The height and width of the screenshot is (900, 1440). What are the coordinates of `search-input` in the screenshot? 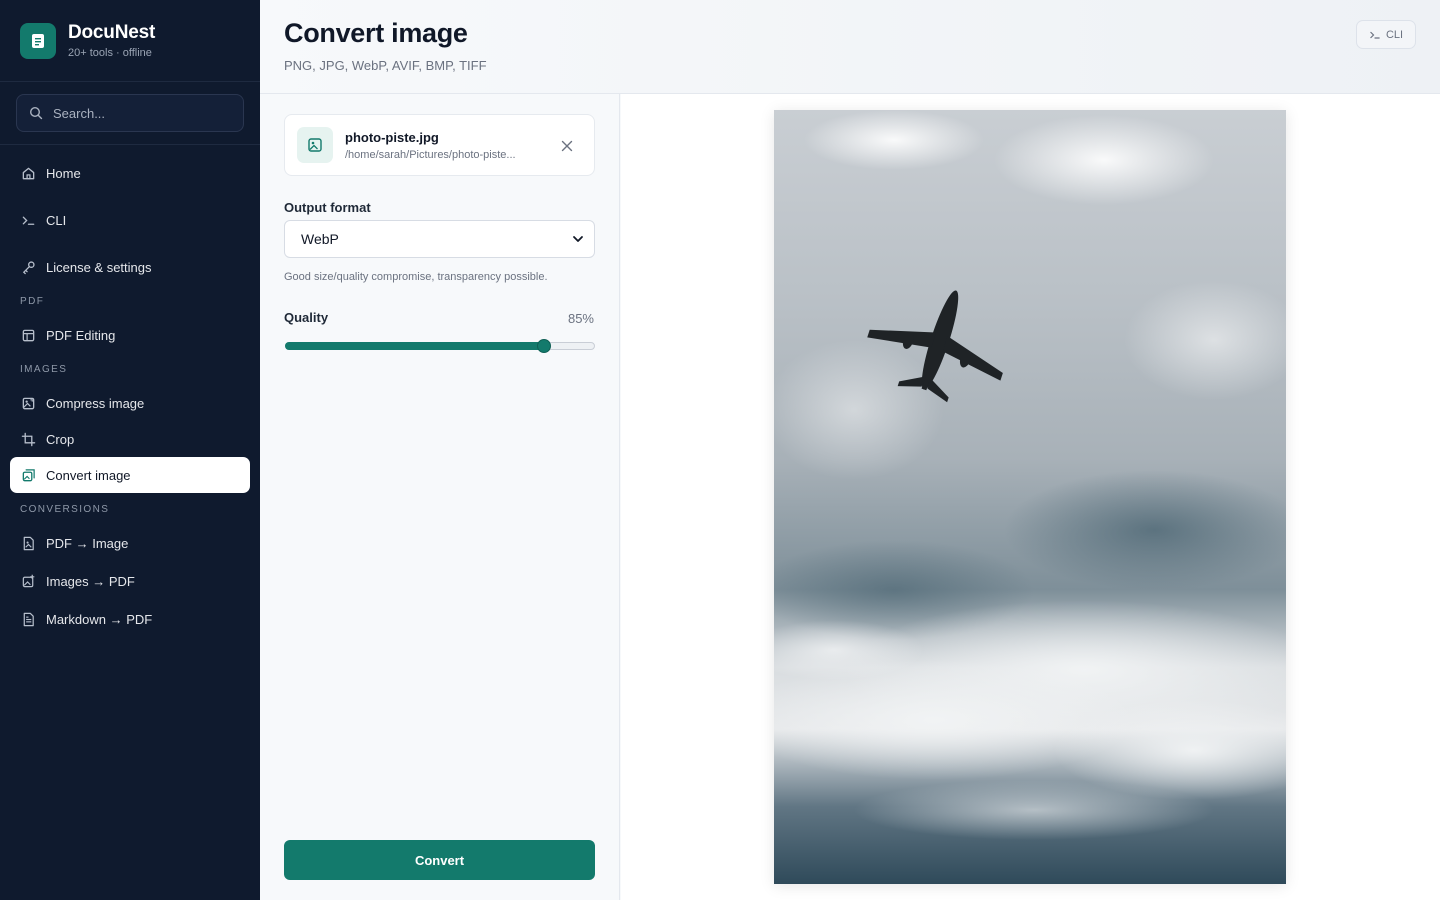 It's located at (143, 113).